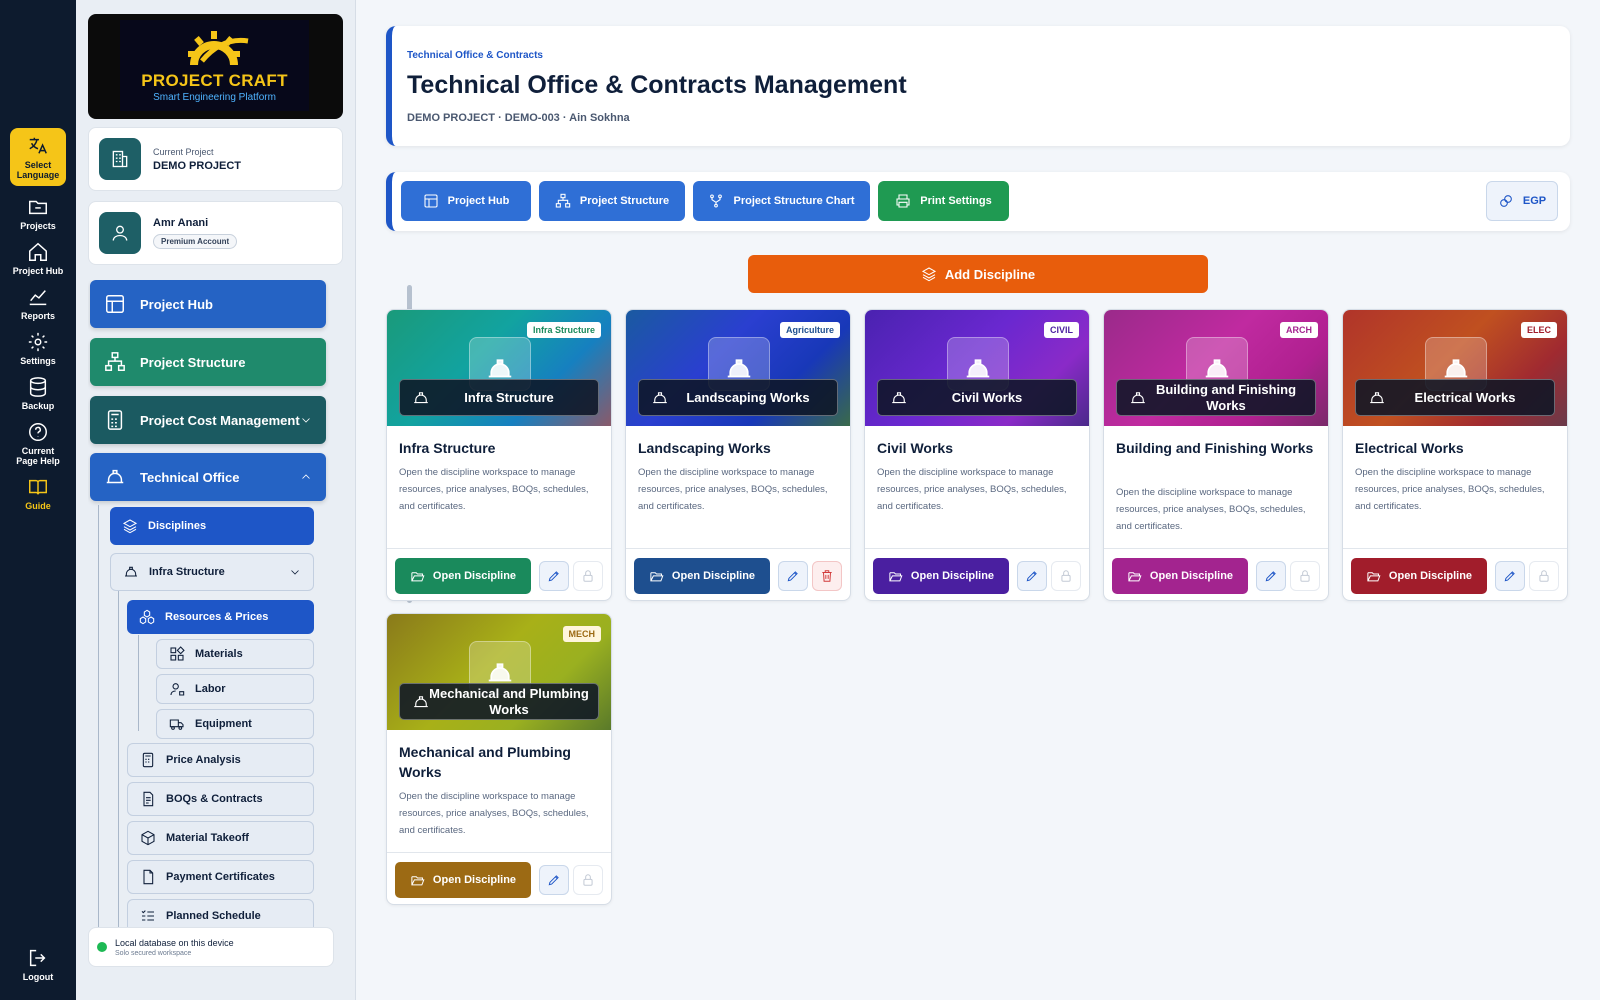  Describe the element at coordinates (977, 368) in the screenshot. I see `discipline-banner: CIVIL Civil Works` at that location.